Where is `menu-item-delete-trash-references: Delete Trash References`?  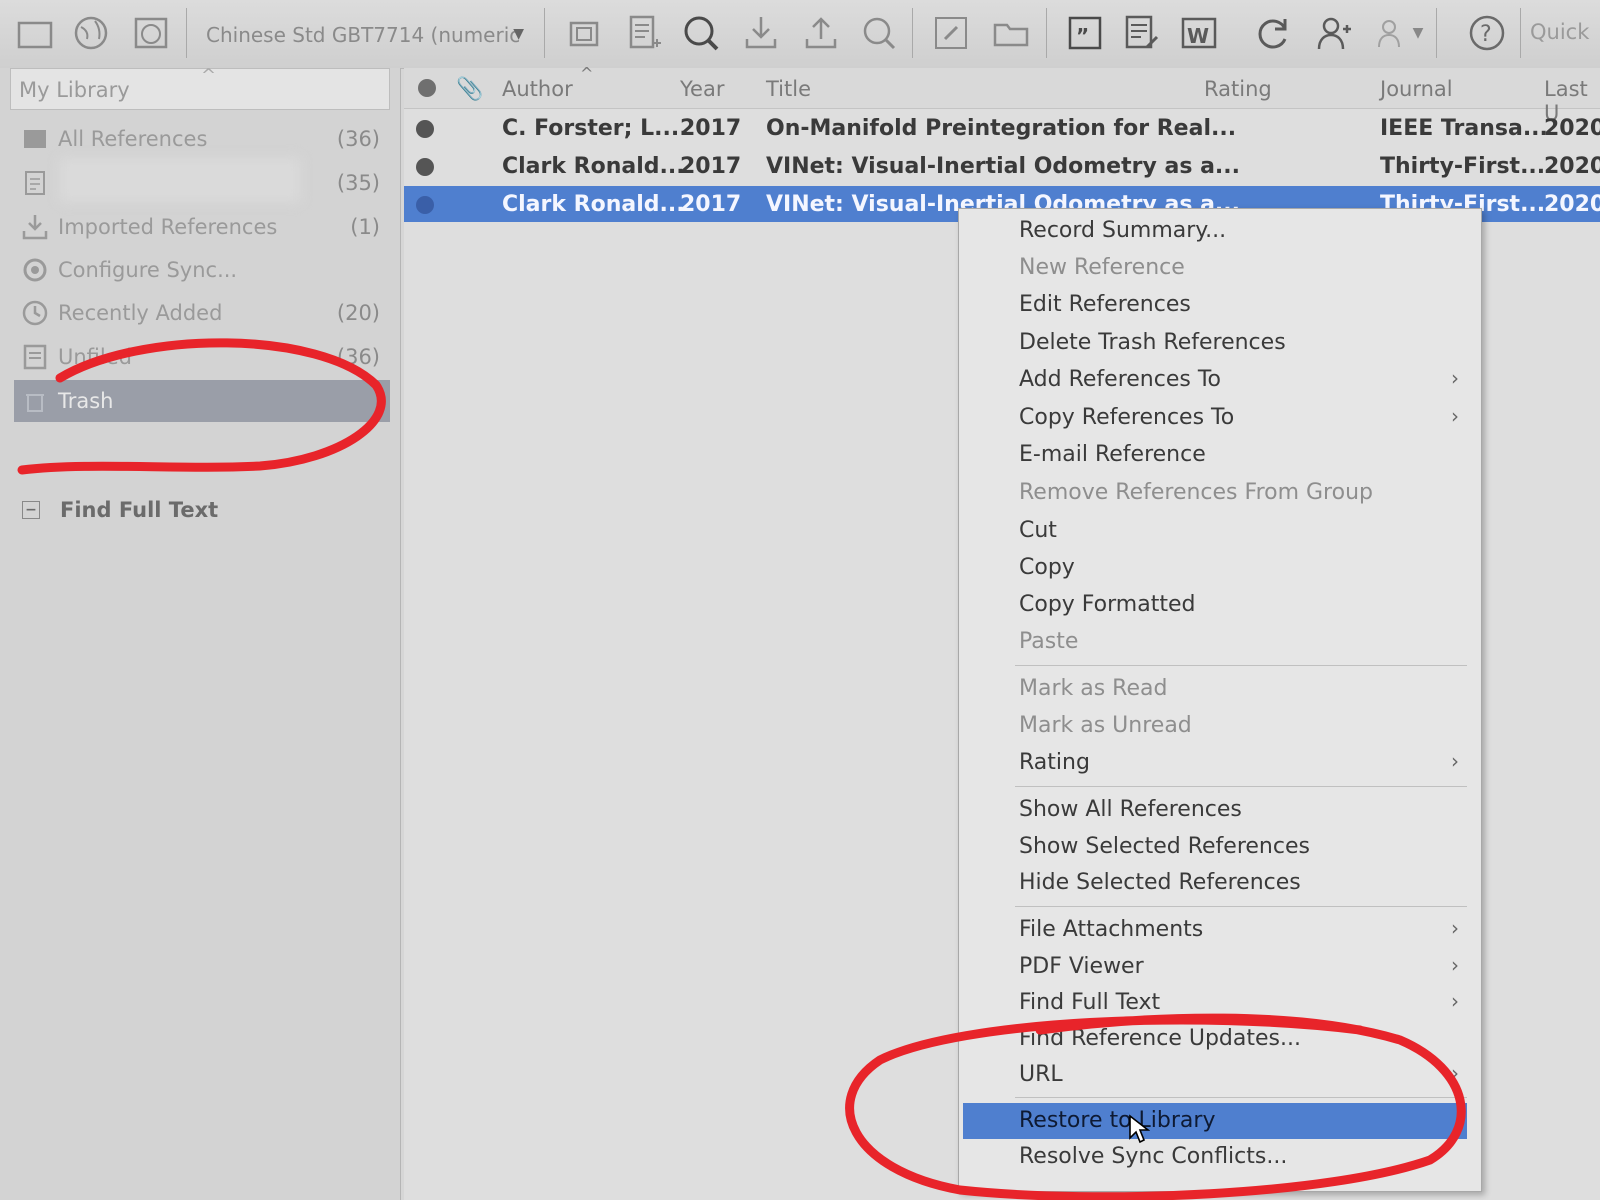
menu-item-delete-trash-references: Delete Trash References is located at coordinates (1220, 343).